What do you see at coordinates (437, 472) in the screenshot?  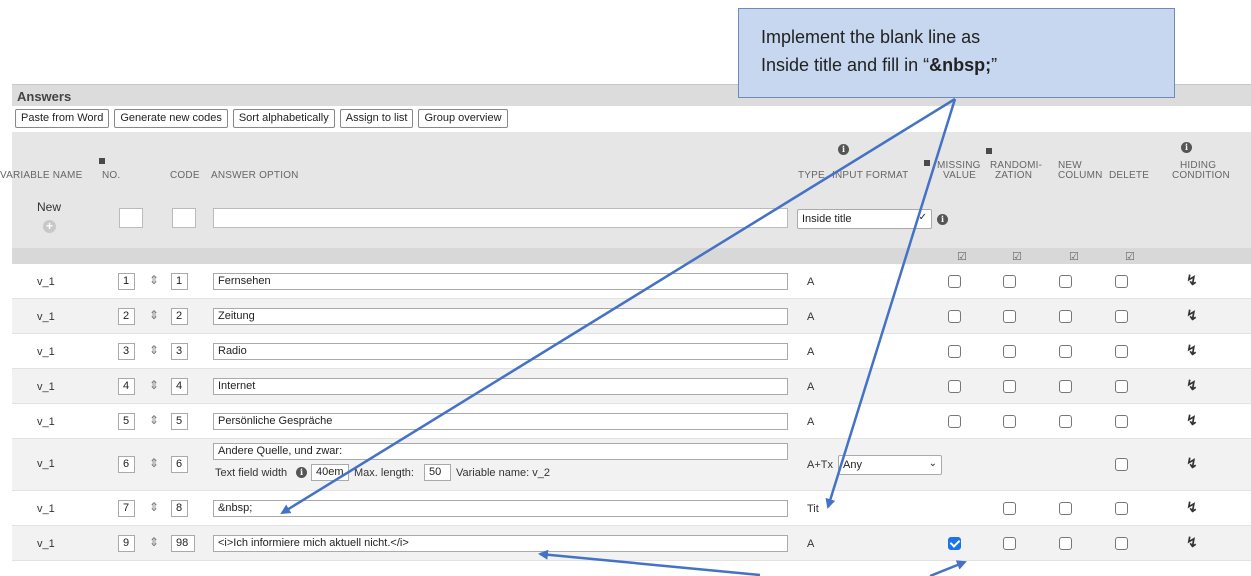 I see `max-length-input: 50` at bounding box center [437, 472].